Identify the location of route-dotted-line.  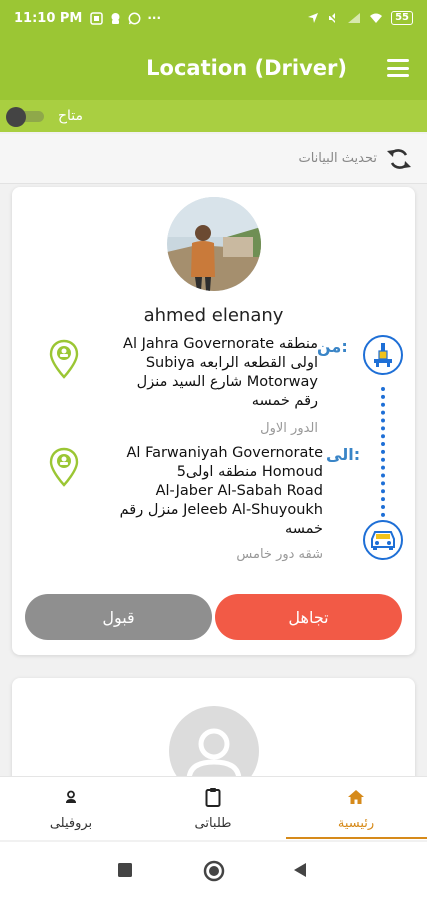
(383, 452).